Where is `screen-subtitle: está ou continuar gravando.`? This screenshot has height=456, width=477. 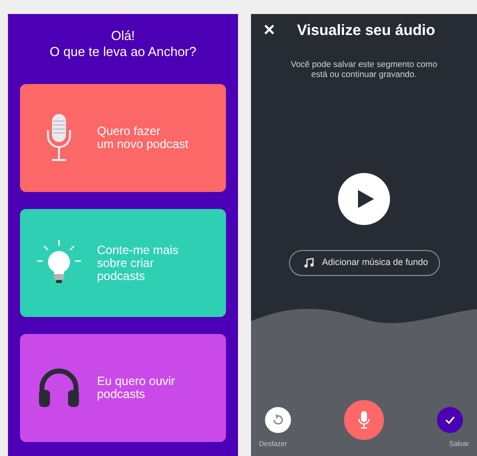
screen-subtitle: está ou continuar gravando. is located at coordinates (364, 74).